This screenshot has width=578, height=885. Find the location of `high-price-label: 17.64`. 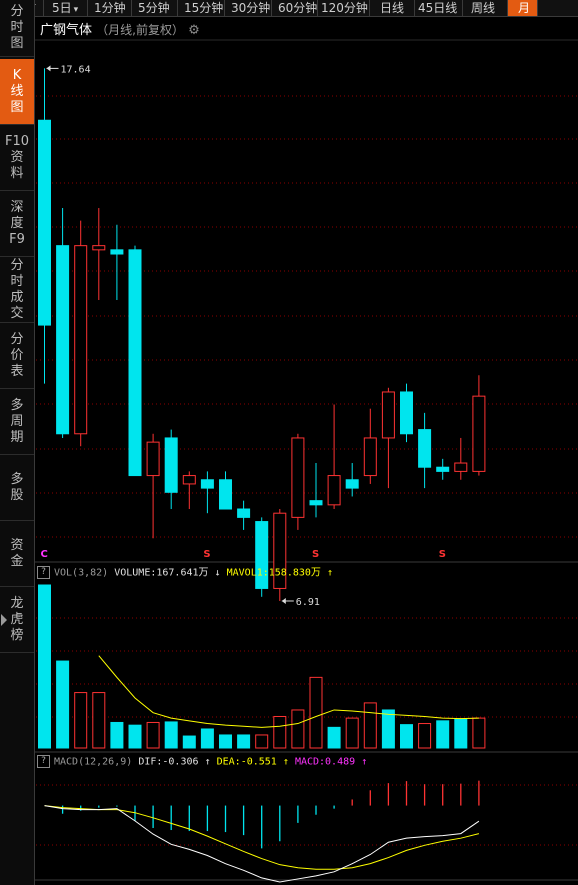

high-price-label: 17.64 is located at coordinates (76, 69).